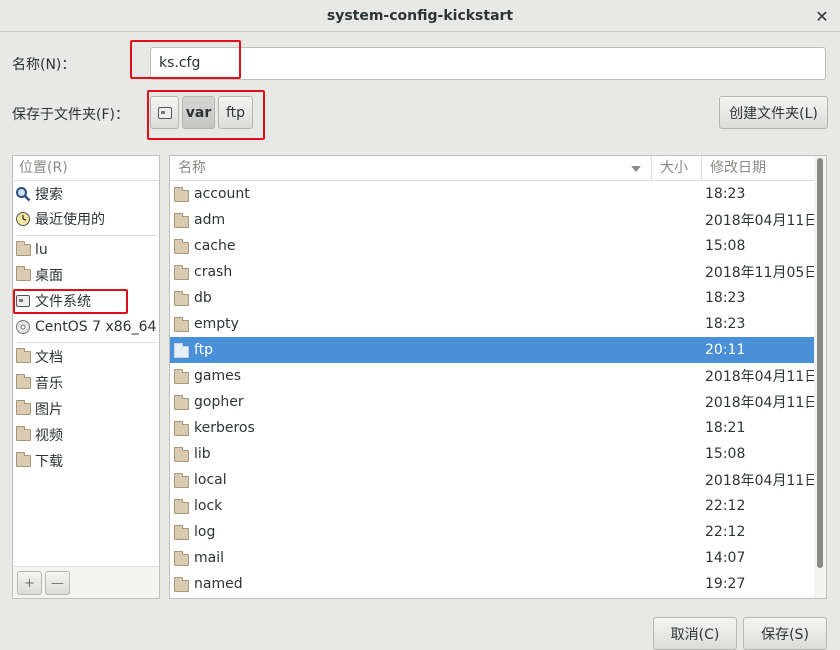 The image size is (840, 650). Describe the element at coordinates (215, 246) in the screenshot. I see `file-name: cache` at that location.